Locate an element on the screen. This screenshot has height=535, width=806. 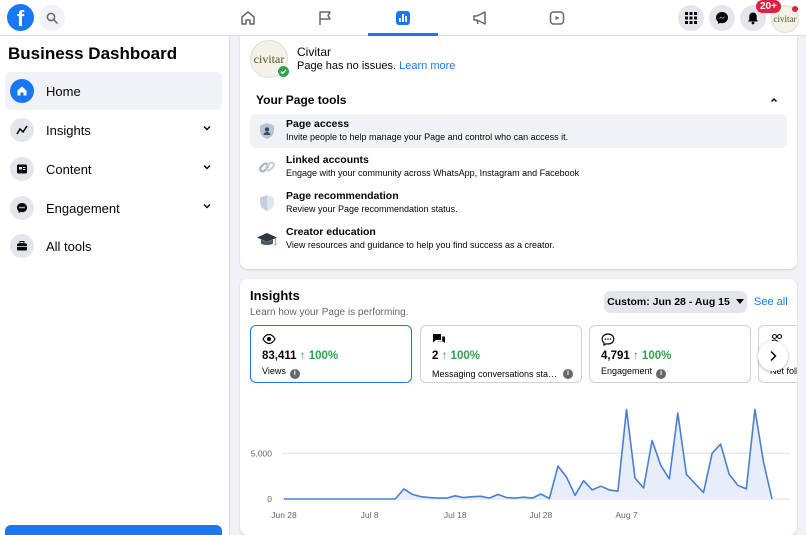
tool-title: Creator education is located at coordinates (331, 232).